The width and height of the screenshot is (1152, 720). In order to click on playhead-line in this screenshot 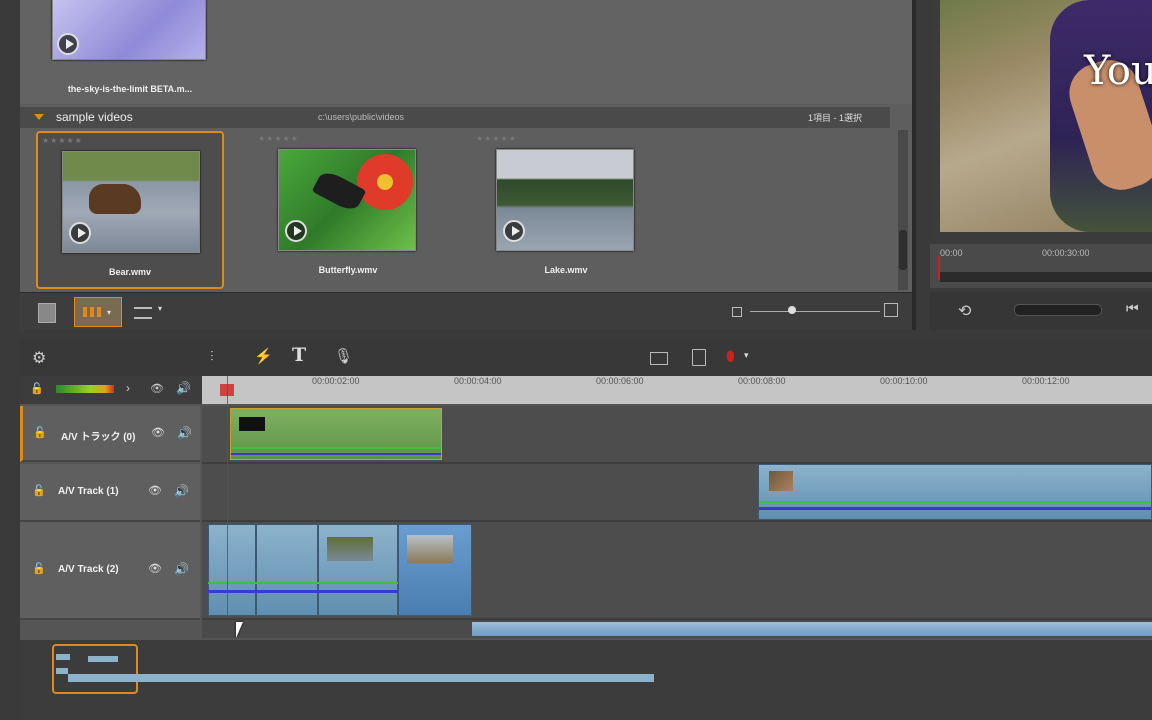, I will do `click(227, 497)`.